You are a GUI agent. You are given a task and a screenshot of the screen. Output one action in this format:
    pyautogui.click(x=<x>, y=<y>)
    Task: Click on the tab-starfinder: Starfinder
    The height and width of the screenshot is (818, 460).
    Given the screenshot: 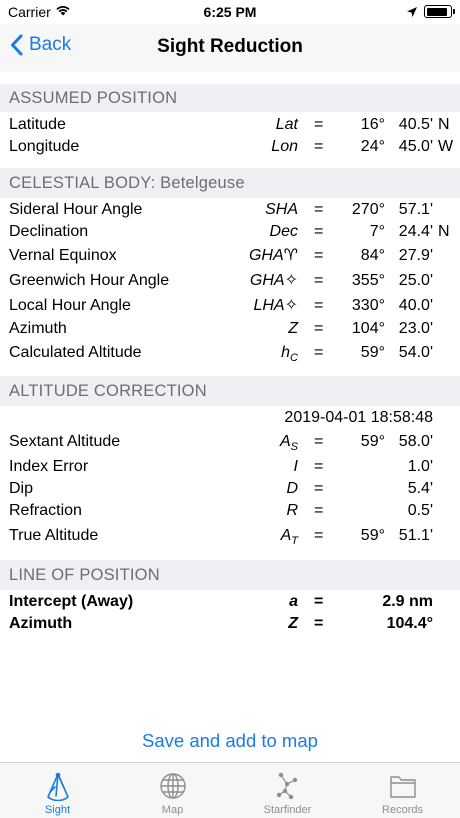 What is the action you would take?
    pyautogui.click(x=287, y=790)
    